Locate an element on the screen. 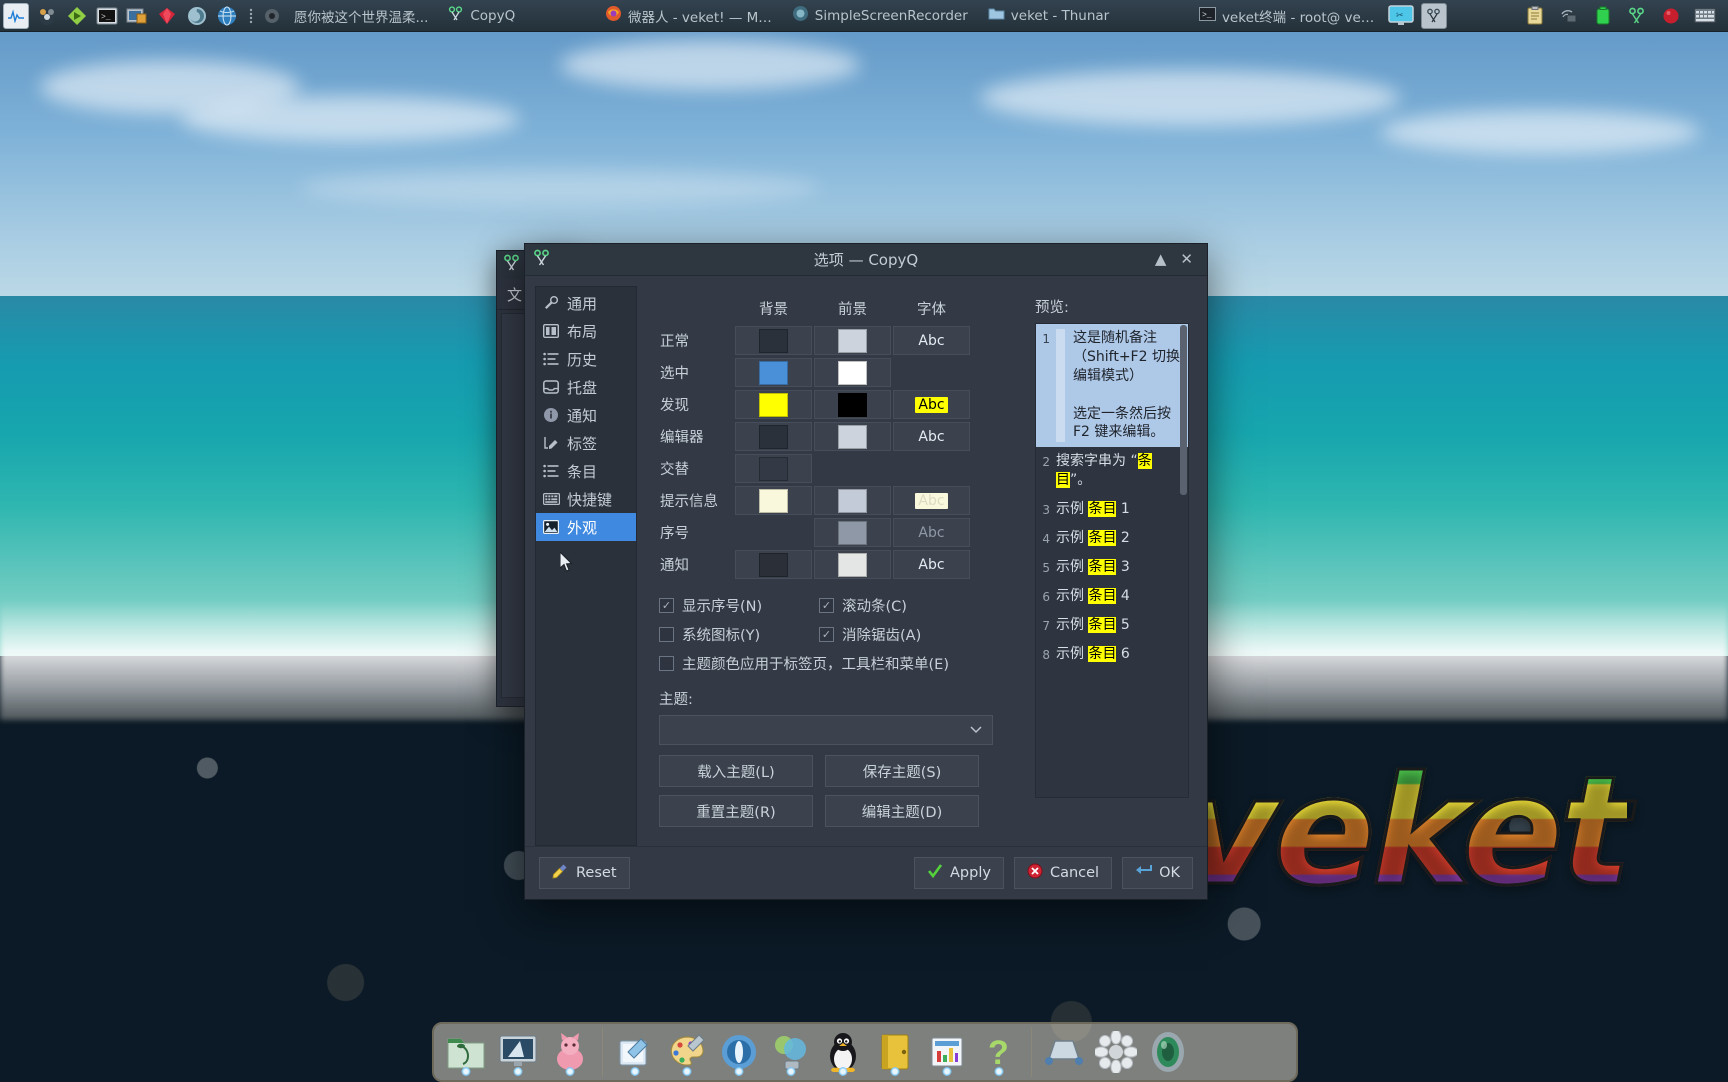  layout-icon is located at coordinates (551, 331).